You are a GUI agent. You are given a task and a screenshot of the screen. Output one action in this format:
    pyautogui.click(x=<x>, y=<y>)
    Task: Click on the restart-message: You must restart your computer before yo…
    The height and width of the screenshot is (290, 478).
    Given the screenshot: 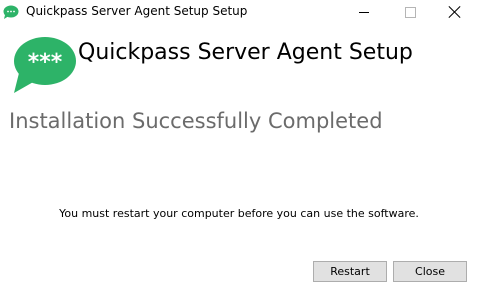 What is the action you would take?
    pyautogui.click(x=239, y=213)
    